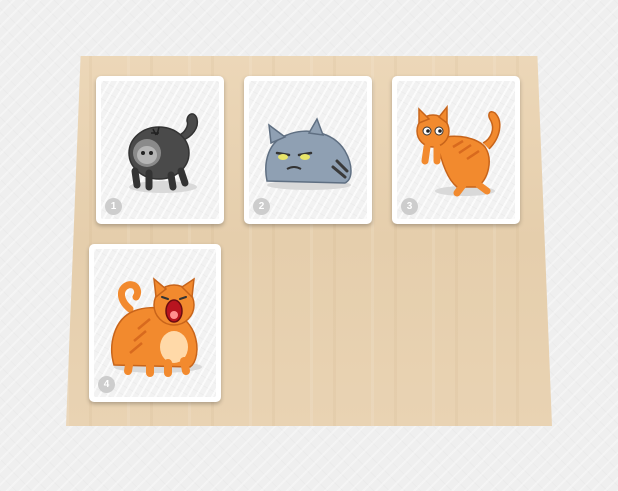 The height and width of the screenshot is (491, 618). Describe the element at coordinates (409, 206) in the screenshot. I see `card-number-badge: 3` at that location.